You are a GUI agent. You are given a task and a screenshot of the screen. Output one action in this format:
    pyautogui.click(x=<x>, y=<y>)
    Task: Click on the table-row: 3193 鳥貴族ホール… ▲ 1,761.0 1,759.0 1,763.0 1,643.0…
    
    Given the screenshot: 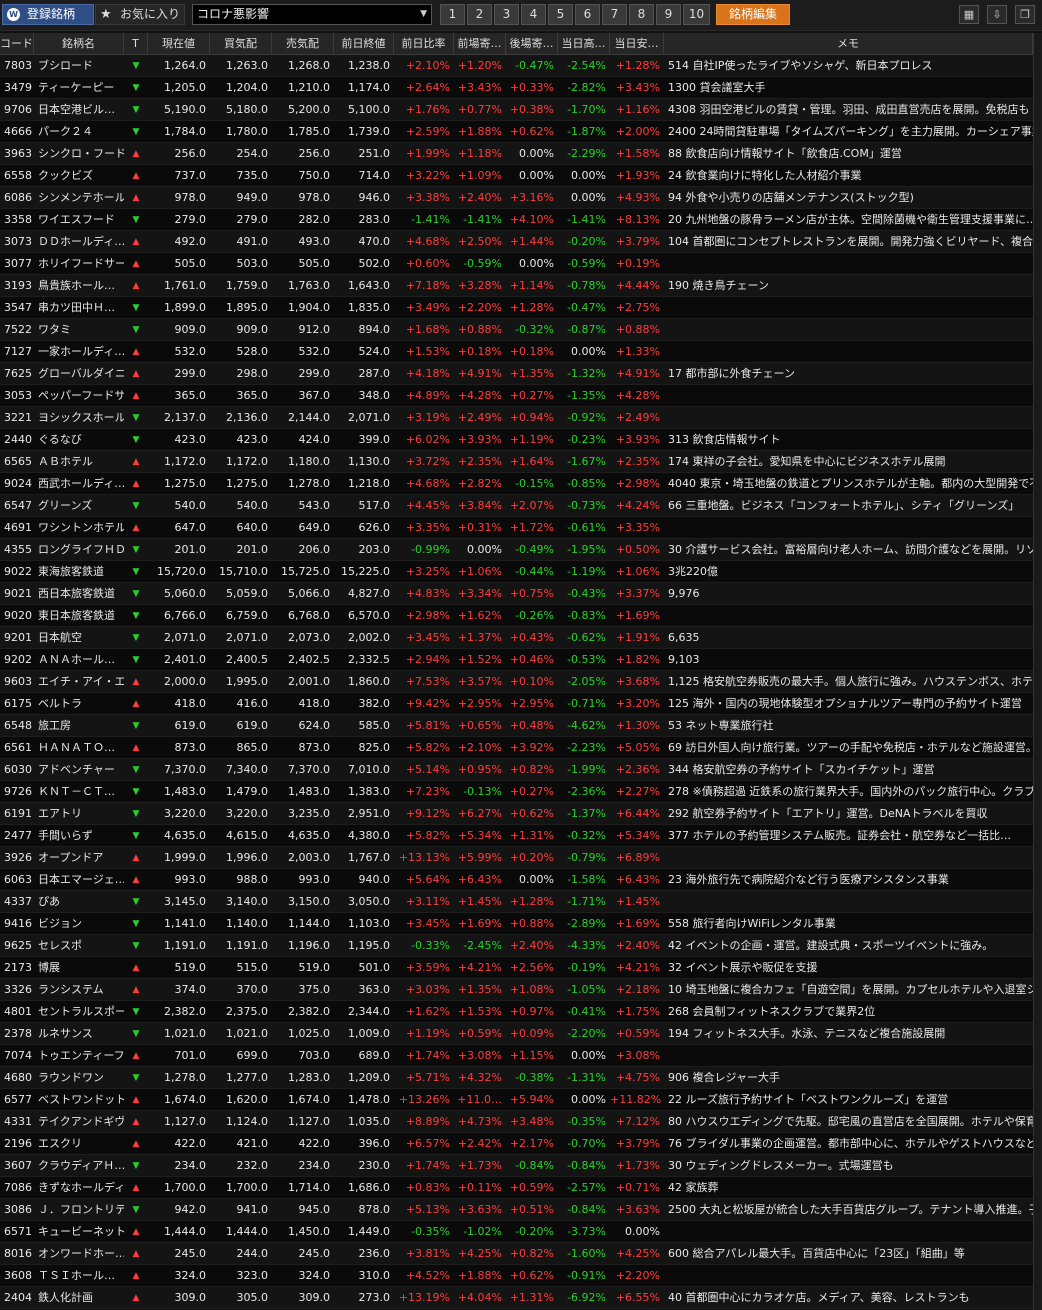 What is the action you would take?
    pyautogui.click(x=521, y=286)
    